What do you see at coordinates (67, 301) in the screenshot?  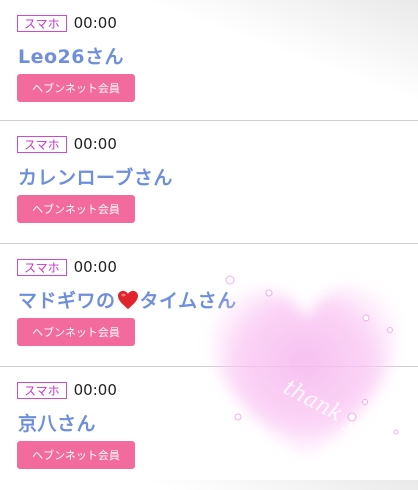 I see `visitor-name-part: マドギワの` at bounding box center [67, 301].